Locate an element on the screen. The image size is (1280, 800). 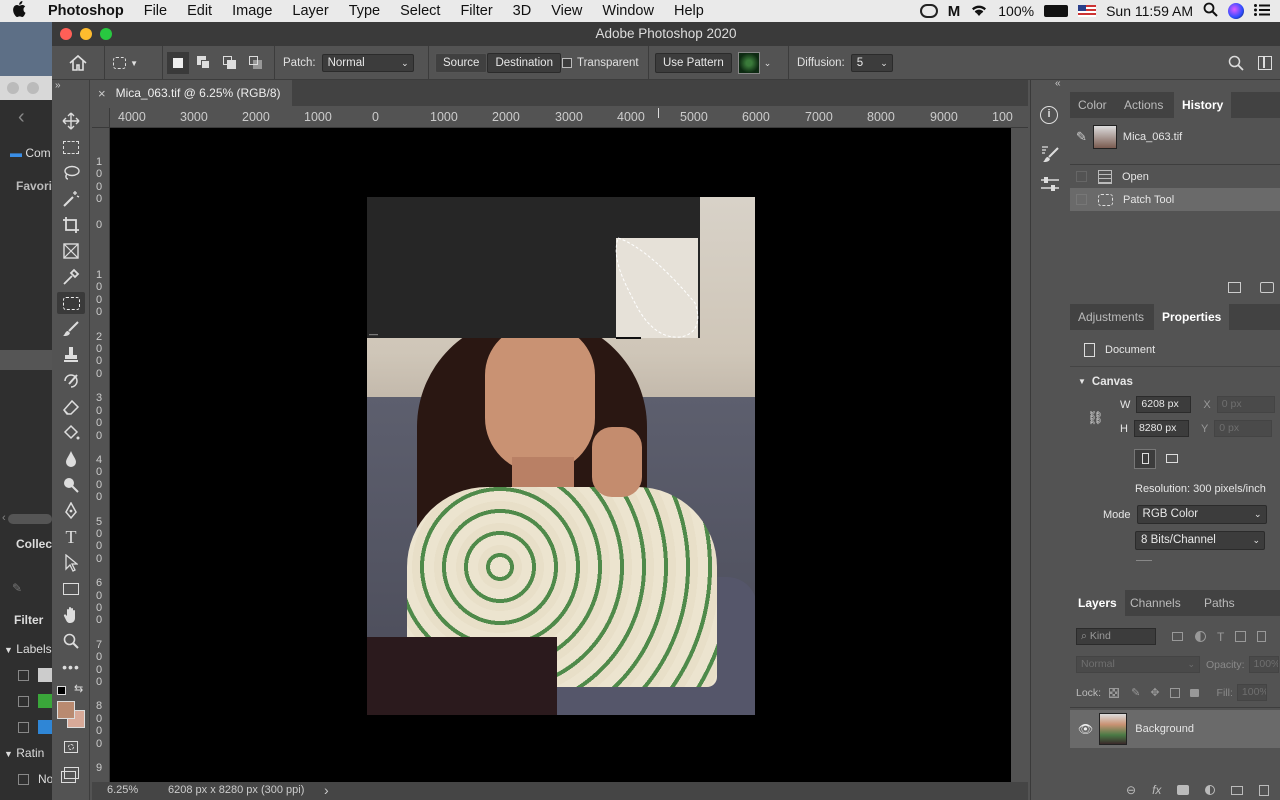
properties-scroll-indicator is located at coordinates (1144, 560).